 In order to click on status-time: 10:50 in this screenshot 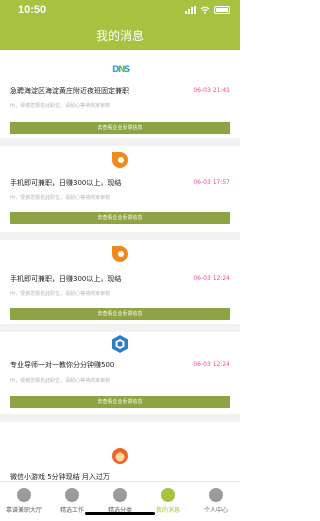, I will do `click(32, 10)`.